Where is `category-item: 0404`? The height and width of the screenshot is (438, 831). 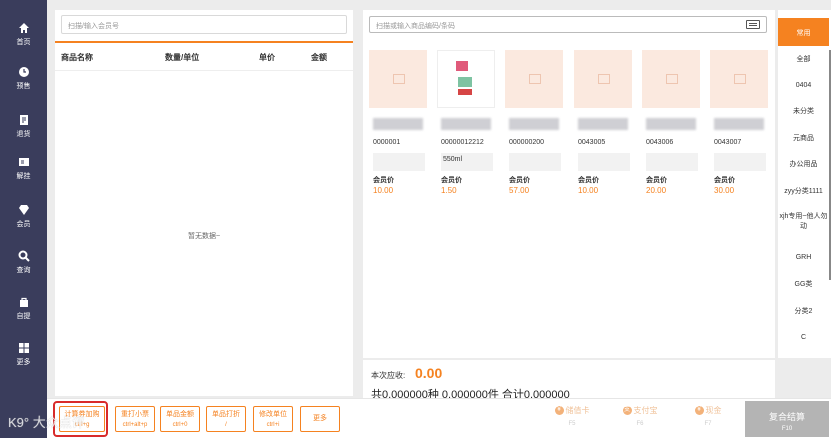 category-item: 0404 is located at coordinates (803, 86).